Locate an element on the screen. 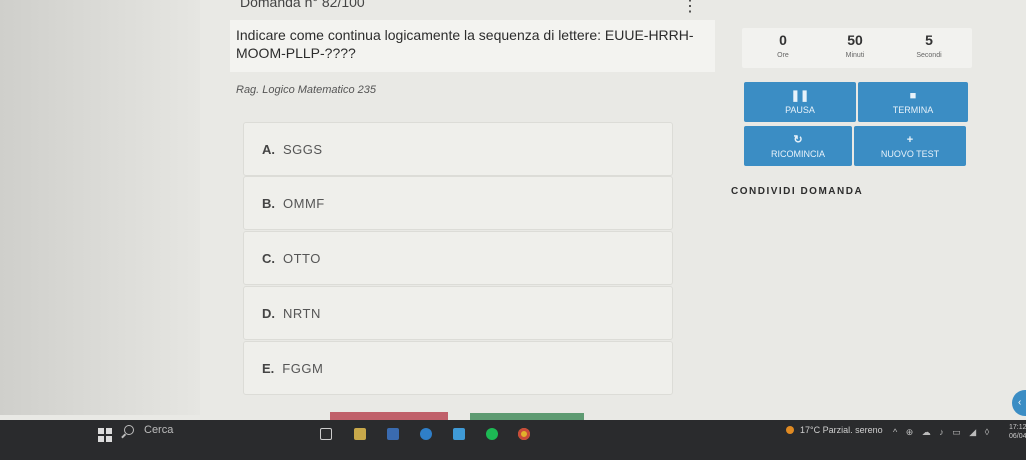 Image resolution: width=1026 pixels, height=460 pixels. answer-text: OTTO is located at coordinates (302, 258).